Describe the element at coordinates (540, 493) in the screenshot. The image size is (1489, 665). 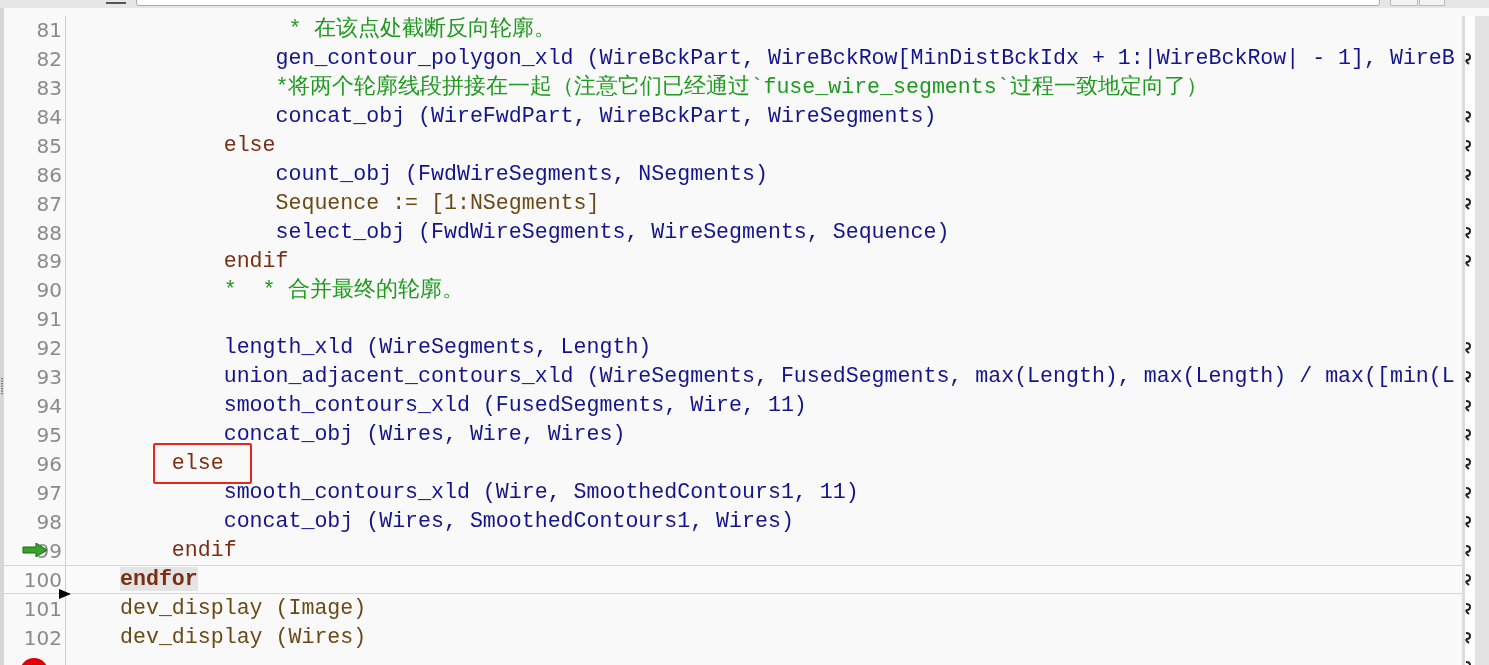
I see `code-text: smooth_contours_xld (Wire, SmoothedContours1, 11)` at that location.